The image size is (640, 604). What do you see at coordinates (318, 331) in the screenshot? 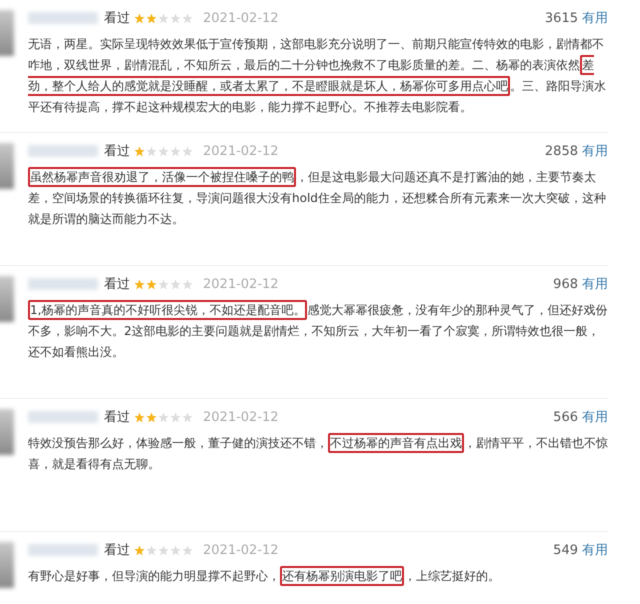
I see `review-text: 1,杨幂的声音真的不好听很尖锐，不如还是配音吧。 感觉大幂幂很疲惫，没有年少的那种灵气了，但还好戏份不多，影响不大。2这部电影的主要问题就是剧情烂，不知所云，大年初一看了个寂寞，所谓特效也很一般，还不如看熊出没。` at bounding box center [318, 331].